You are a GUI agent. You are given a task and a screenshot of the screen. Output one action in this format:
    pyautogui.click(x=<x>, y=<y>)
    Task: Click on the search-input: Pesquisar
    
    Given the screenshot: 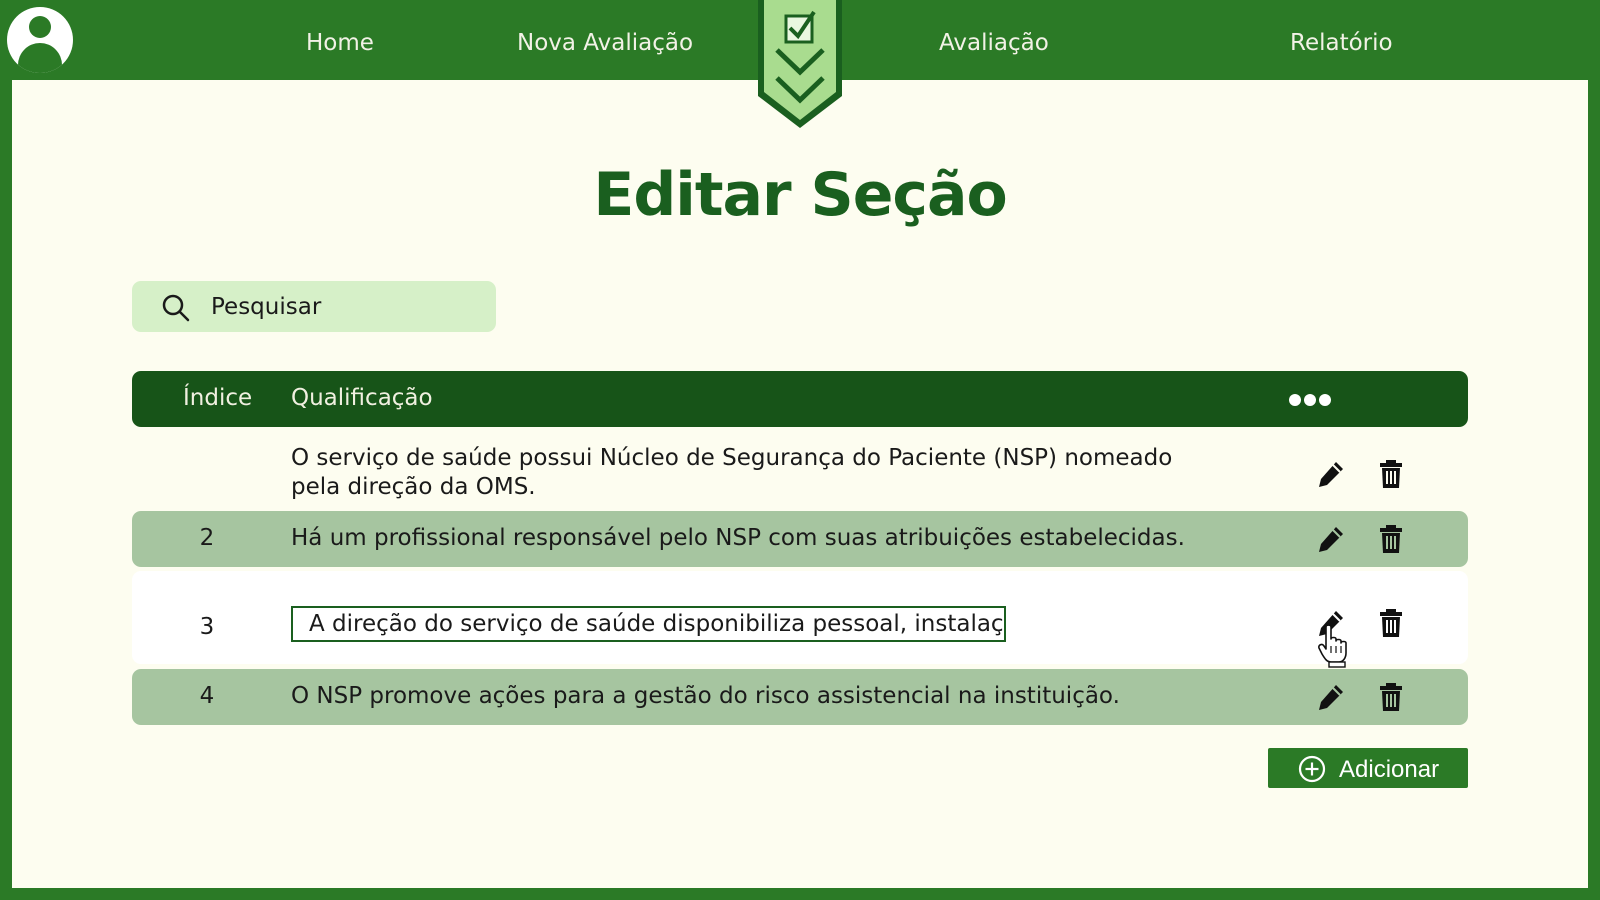 What is the action you would take?
    pyautogui.click(x=314, y=306)
    